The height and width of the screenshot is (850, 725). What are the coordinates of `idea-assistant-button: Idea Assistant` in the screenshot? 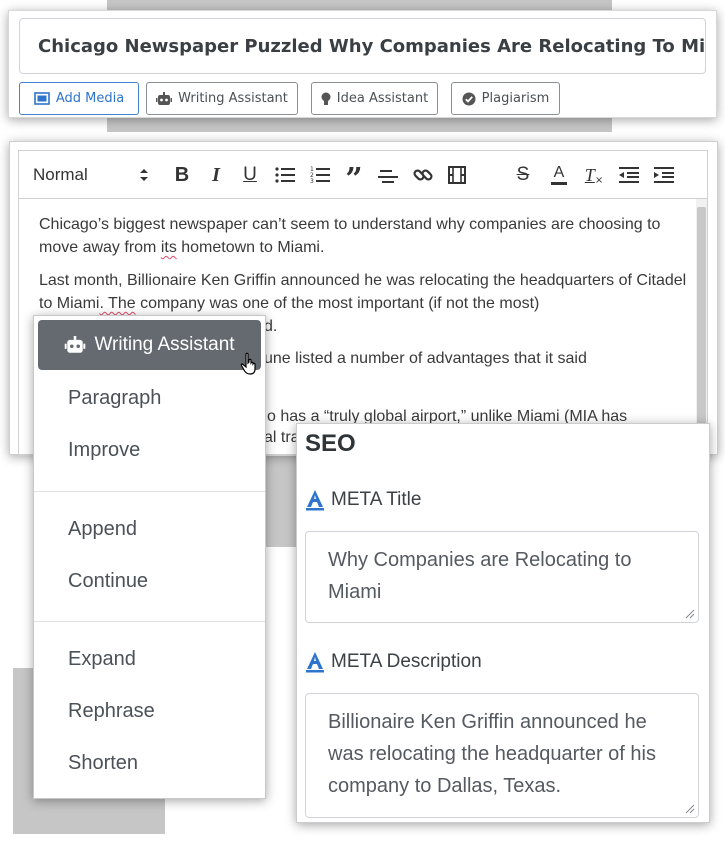 It's located at (374, 98).